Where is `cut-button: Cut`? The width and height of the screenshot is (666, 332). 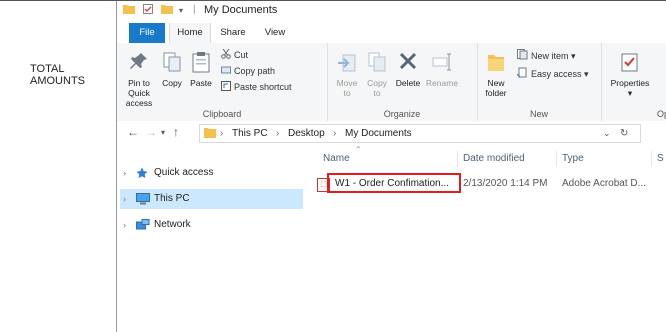
cut-button: Cut is located at coordinates (234, 55).